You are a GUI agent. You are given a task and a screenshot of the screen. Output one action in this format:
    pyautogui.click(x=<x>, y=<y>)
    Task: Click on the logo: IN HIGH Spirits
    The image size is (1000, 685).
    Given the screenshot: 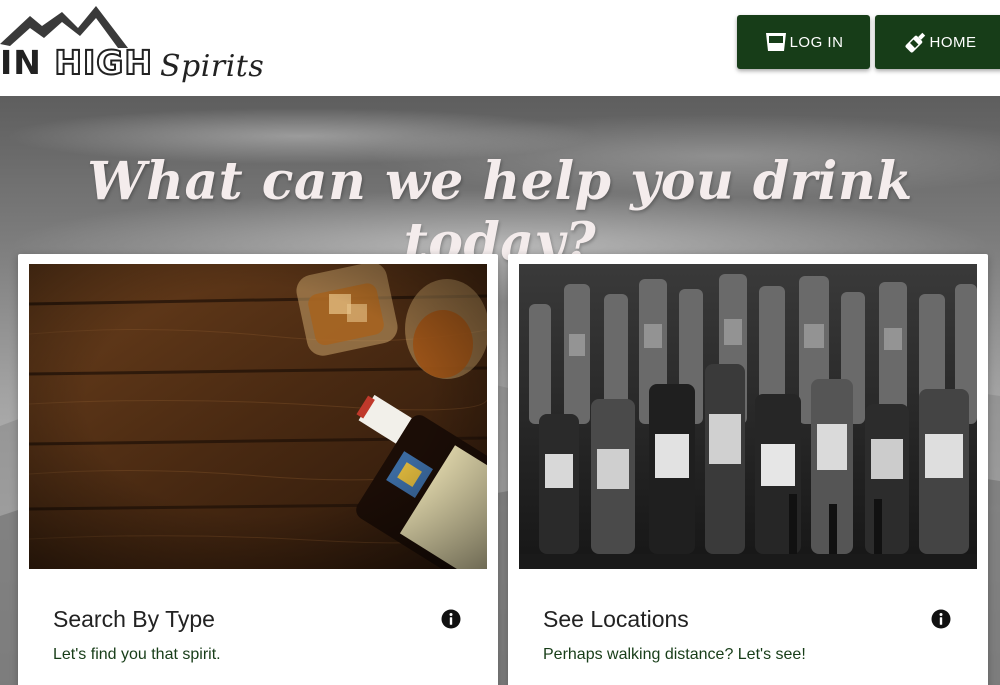 What is the action you would take?
    pyautogui.click(x=132, y=46)
    